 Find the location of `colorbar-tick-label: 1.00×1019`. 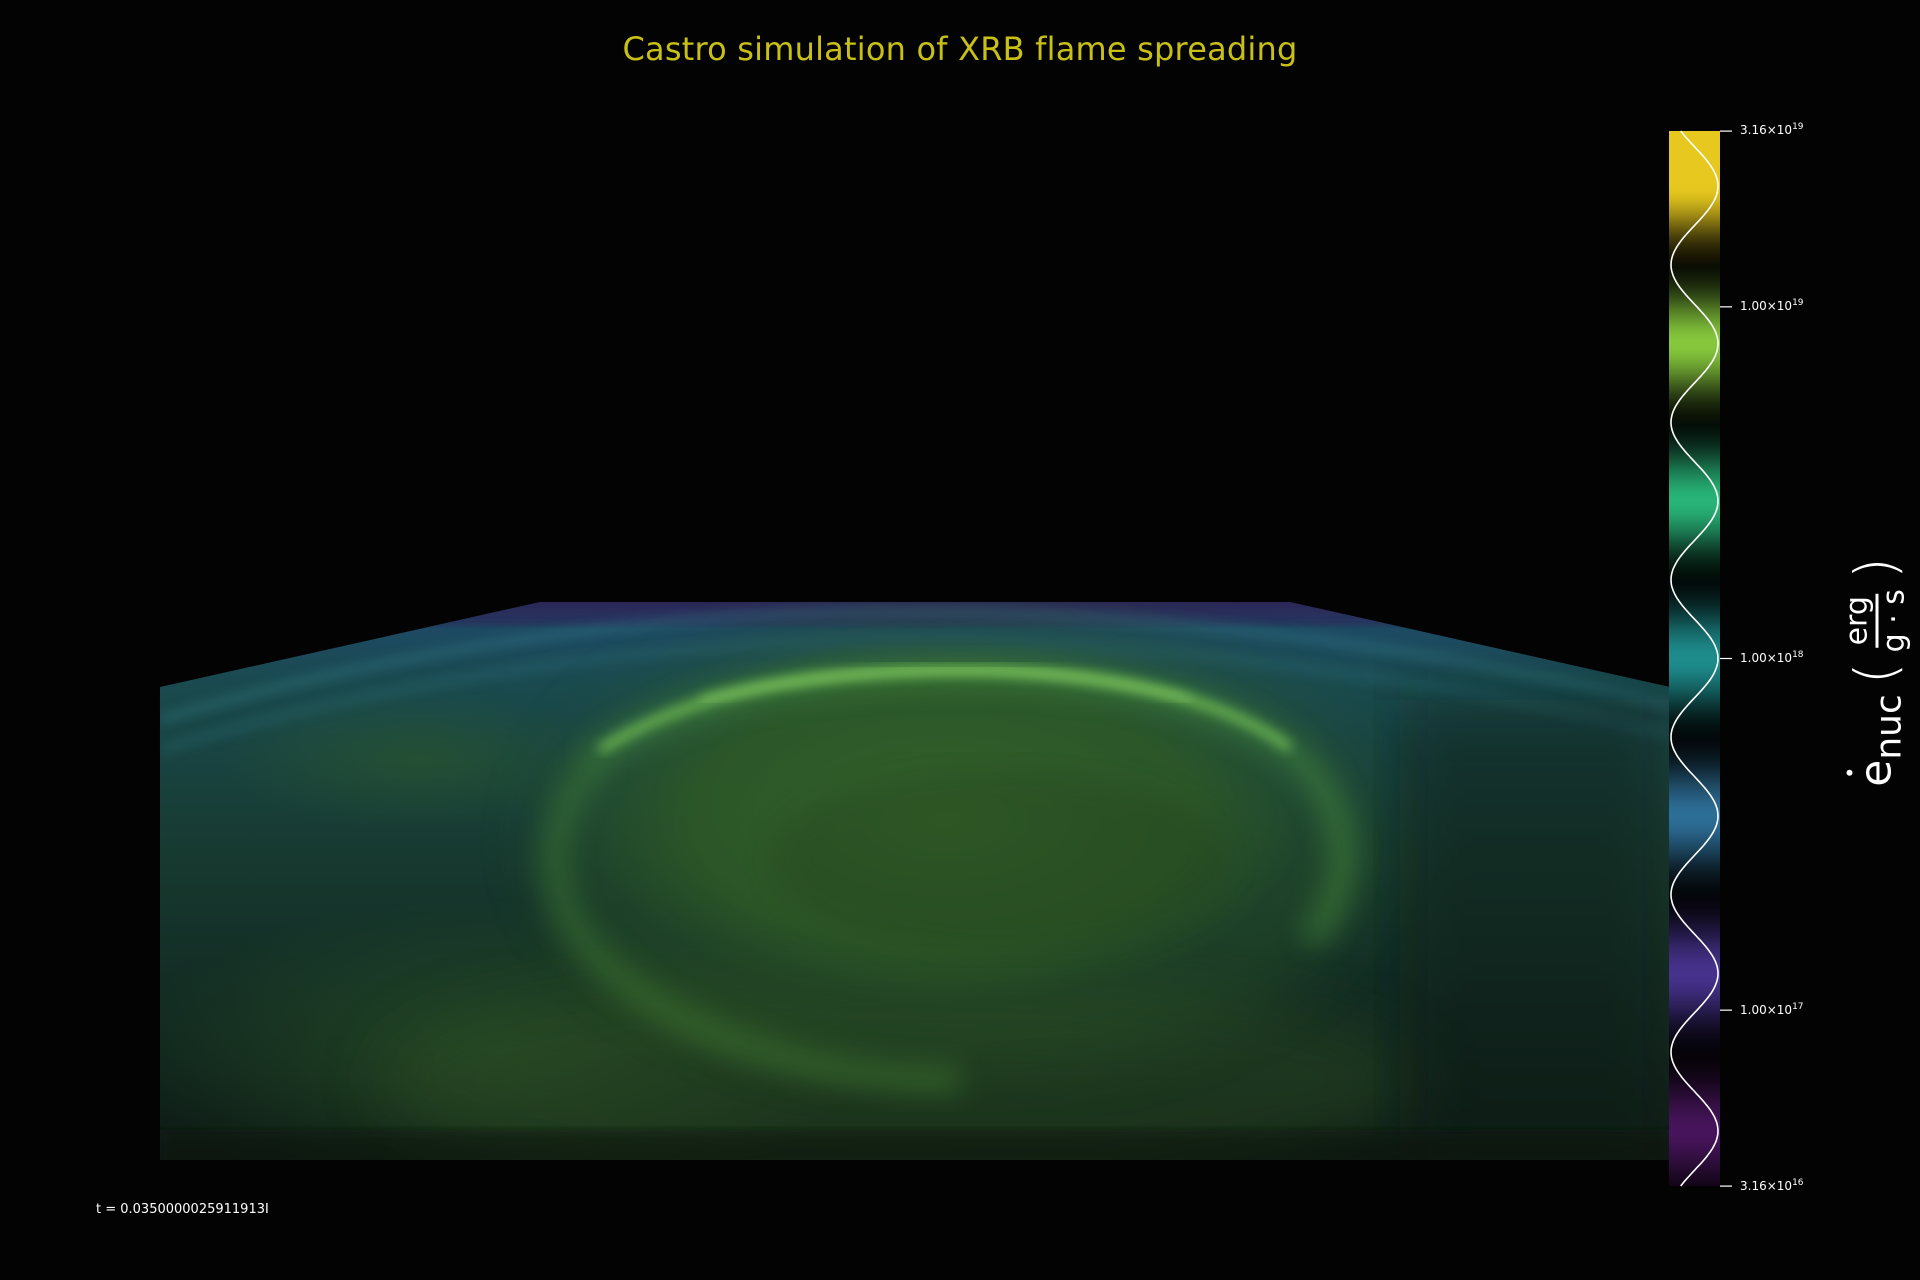

colorbar-tick-label: 1.00×1019 is located at coordinates (1772, 306).